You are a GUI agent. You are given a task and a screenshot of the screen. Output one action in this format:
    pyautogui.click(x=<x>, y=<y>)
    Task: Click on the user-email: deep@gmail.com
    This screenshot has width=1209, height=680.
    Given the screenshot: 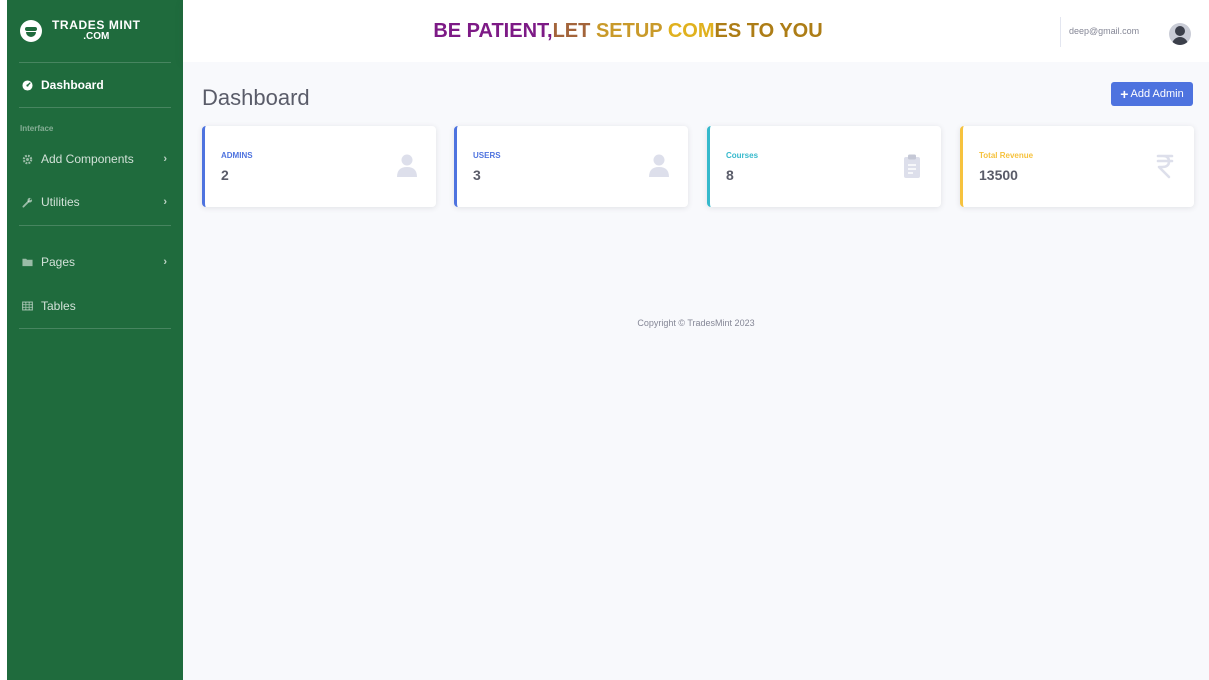 What is the action you would take?
    pyautogui.click(x=1104, y=31)
    